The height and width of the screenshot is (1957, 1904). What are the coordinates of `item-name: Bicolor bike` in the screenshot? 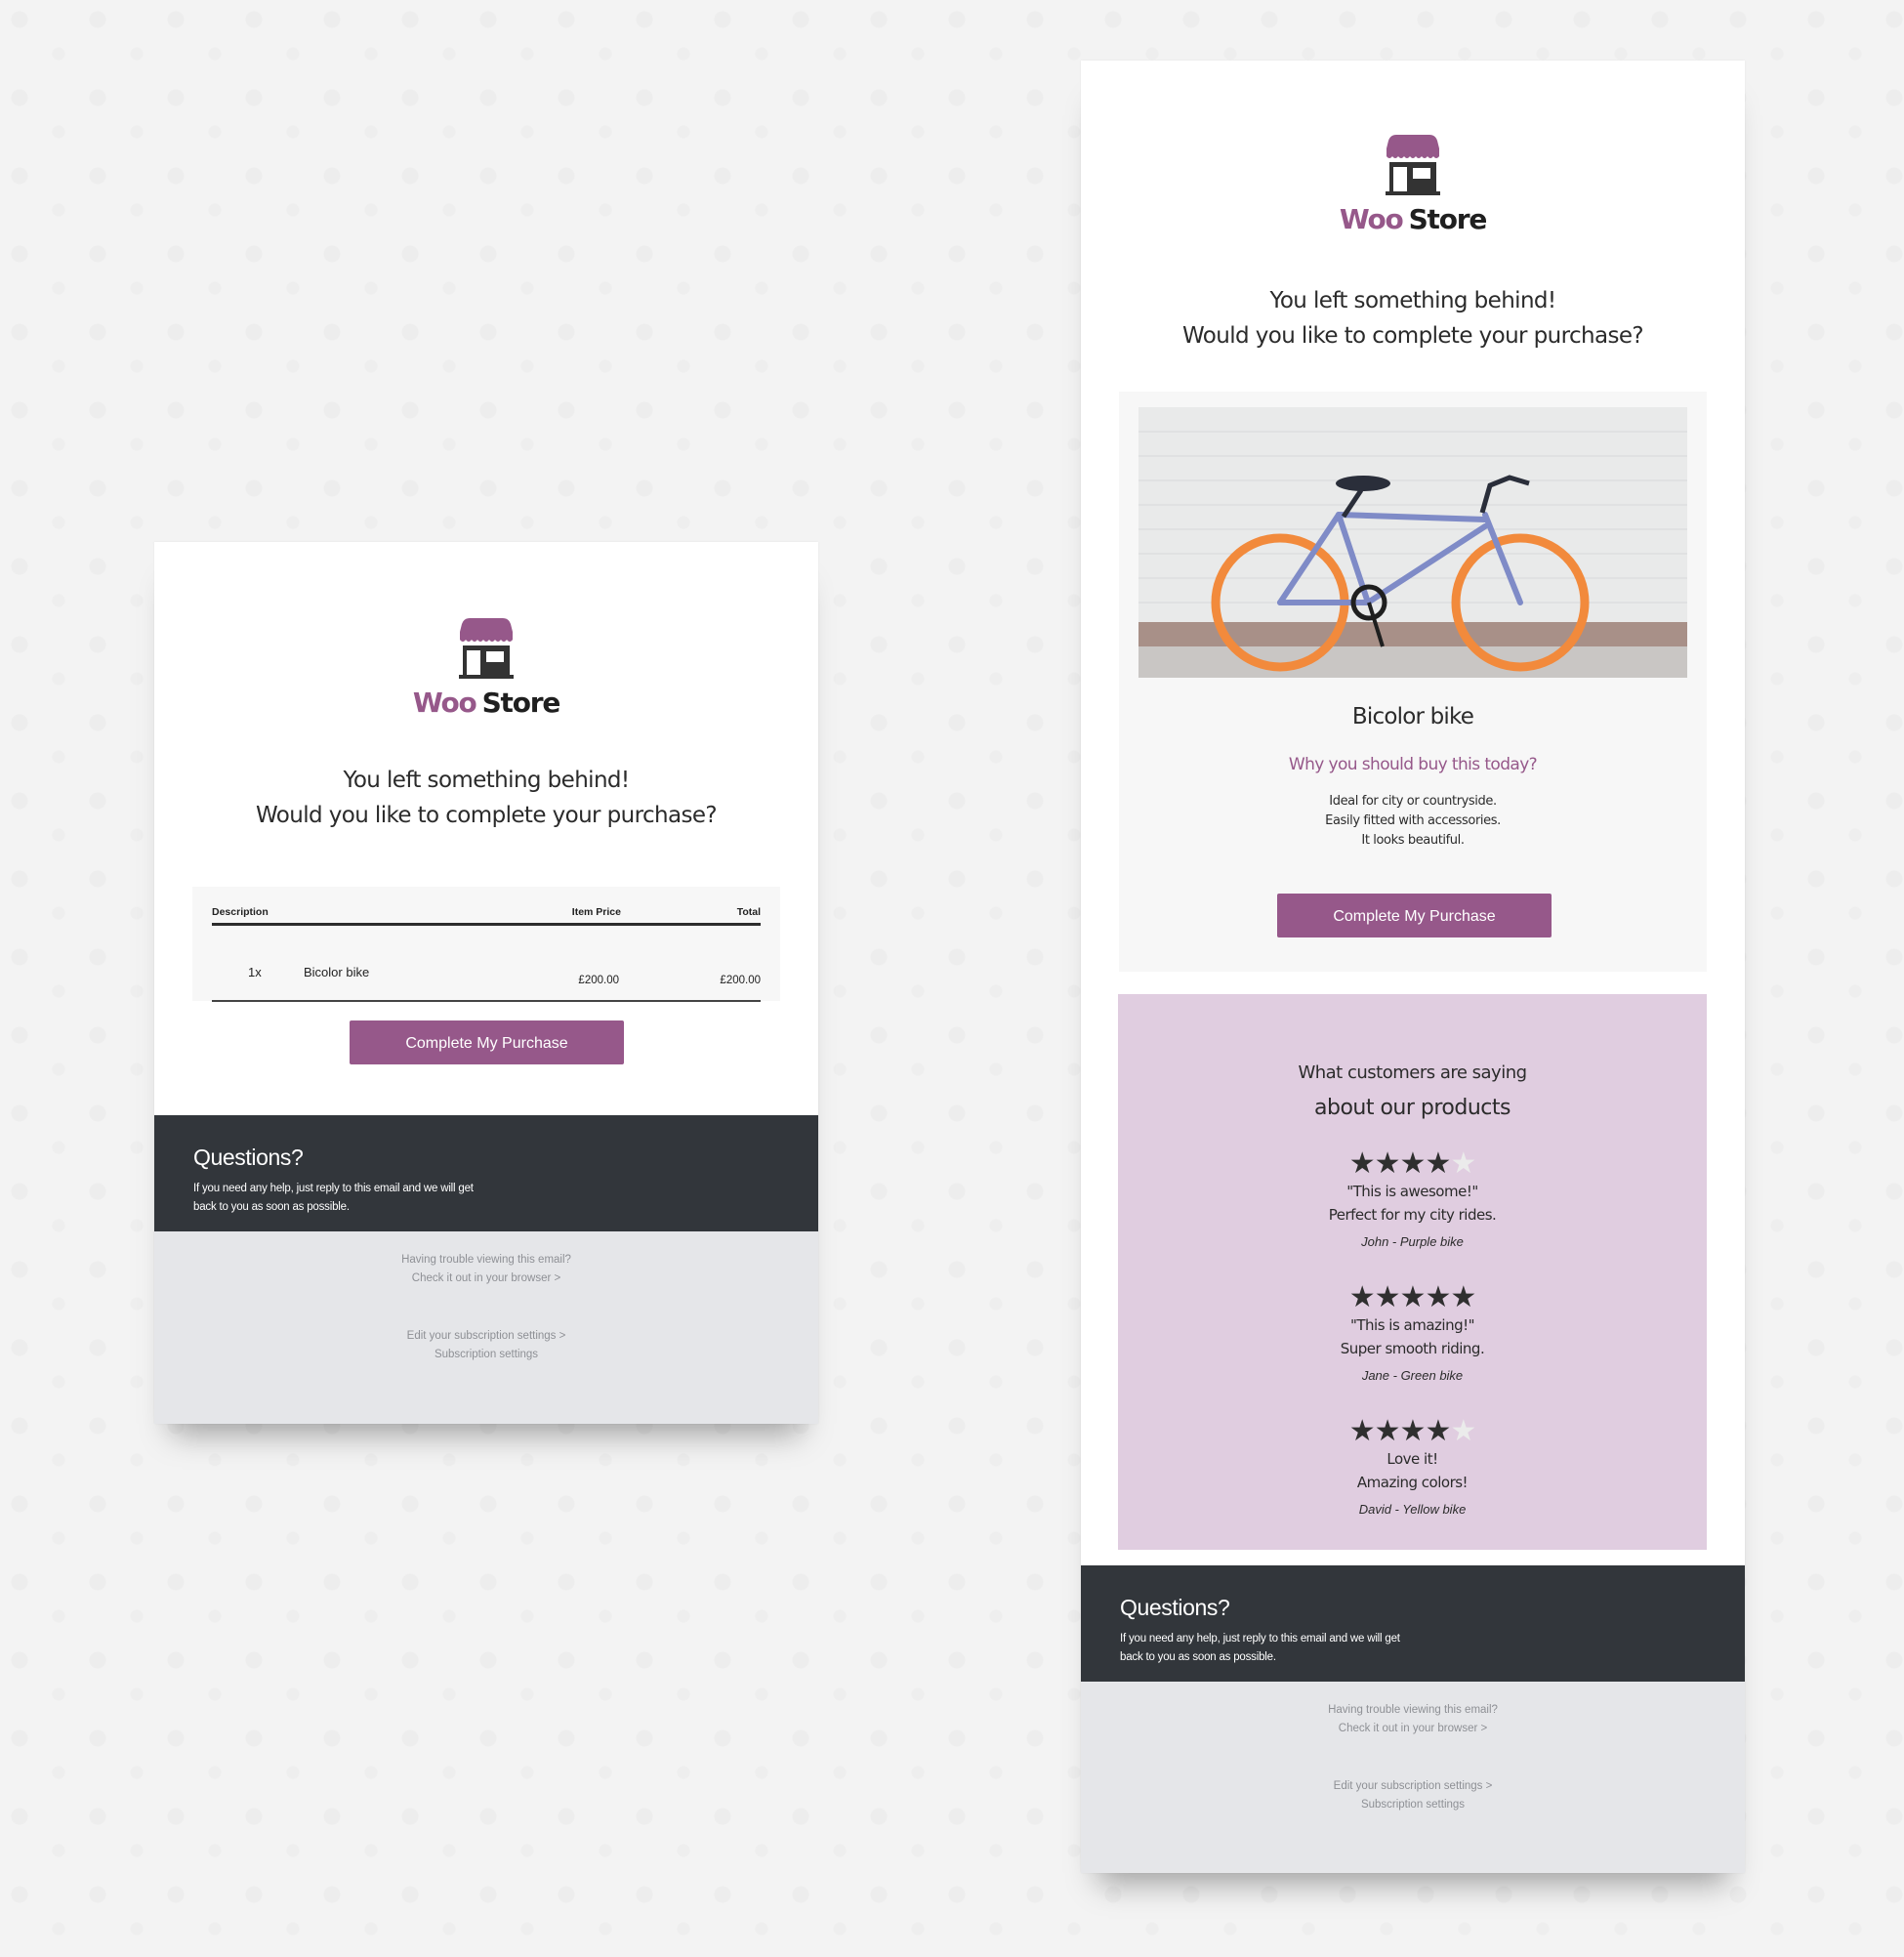 It's located at (337, 972).